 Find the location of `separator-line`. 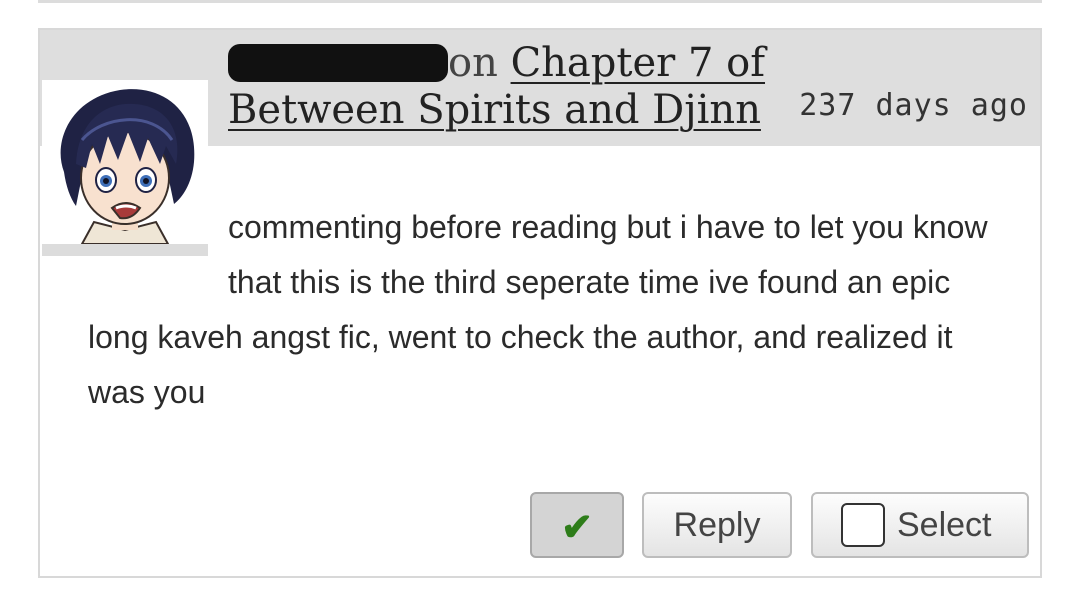

separator-line is located at coordinates (540, 1).